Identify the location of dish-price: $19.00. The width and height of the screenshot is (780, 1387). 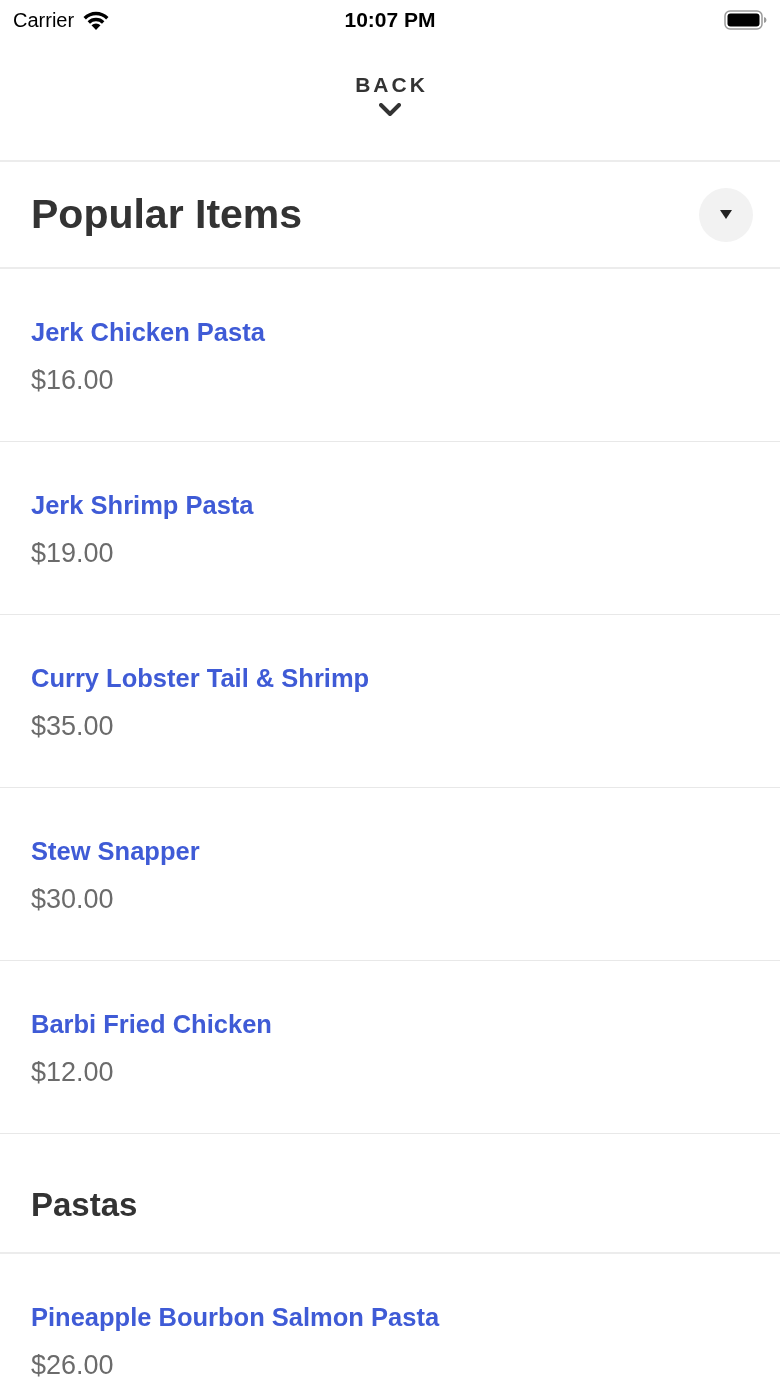
(72, 553).